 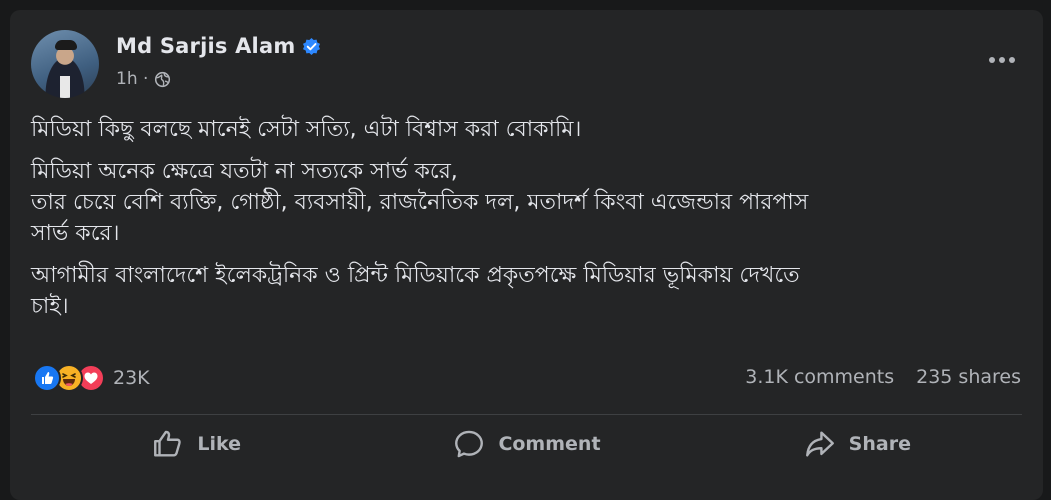 I want to click on more-horizontal-icon, so click(x=1002, y=60).